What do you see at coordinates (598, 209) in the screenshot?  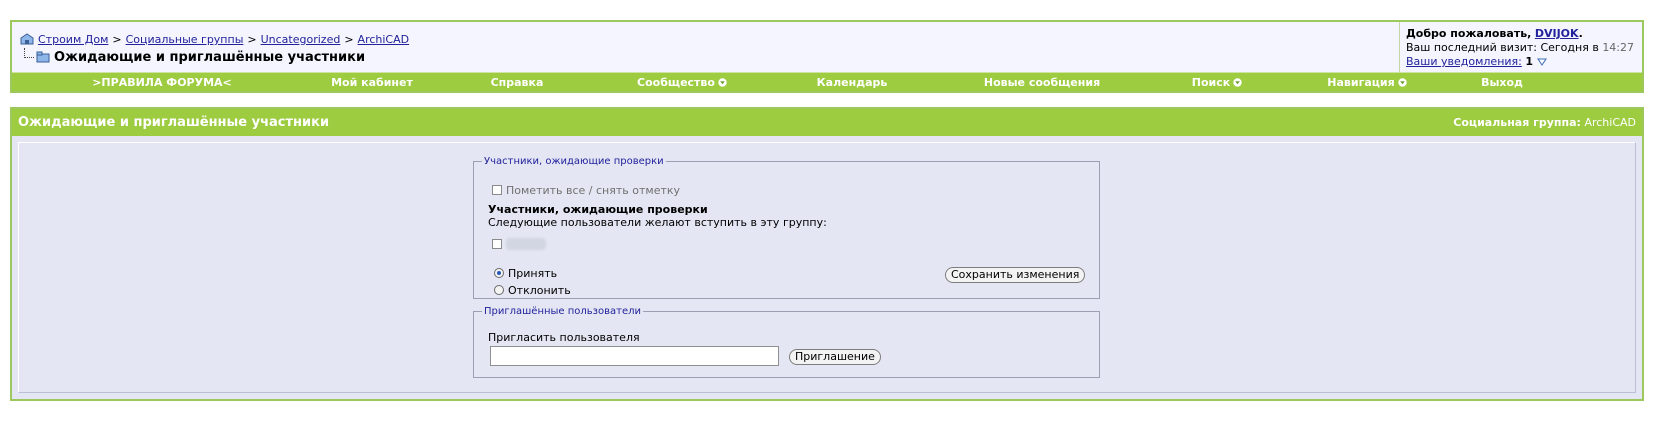 I see `pending-heading: Участники, ожидающие проверки` at bounding box center [598, 209].